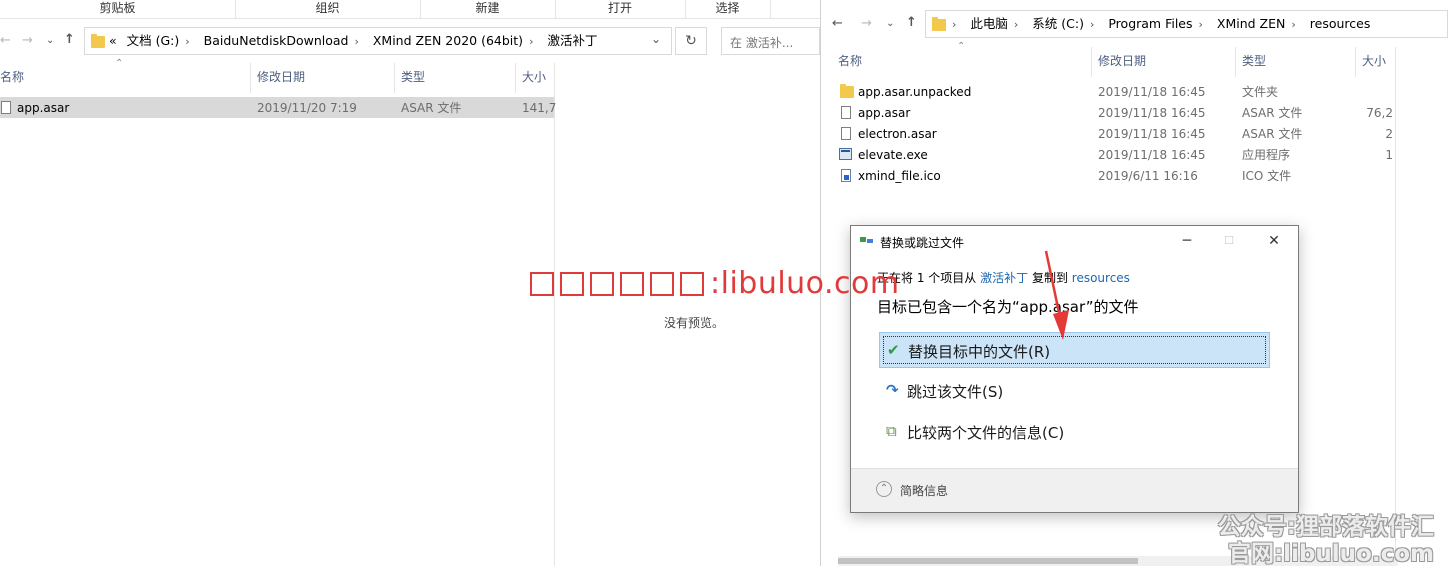  I want to click on breadcrumb-this-pc: 此电脑, so click(989, 23).